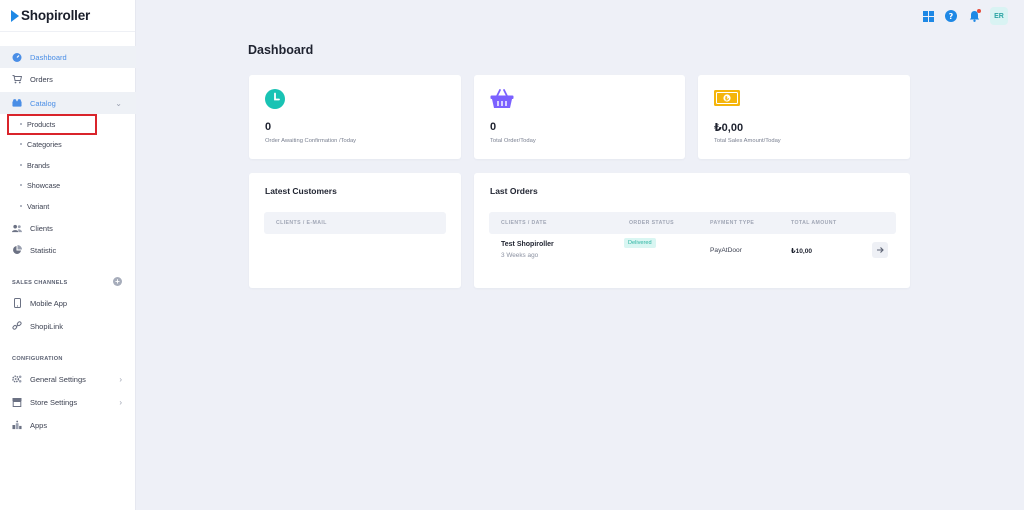 This screenshot has width=1024, height=510. Describe the element at coordinates (527, 244) in the screenshot. I see `order-client: Test Shopiroller` at that location.